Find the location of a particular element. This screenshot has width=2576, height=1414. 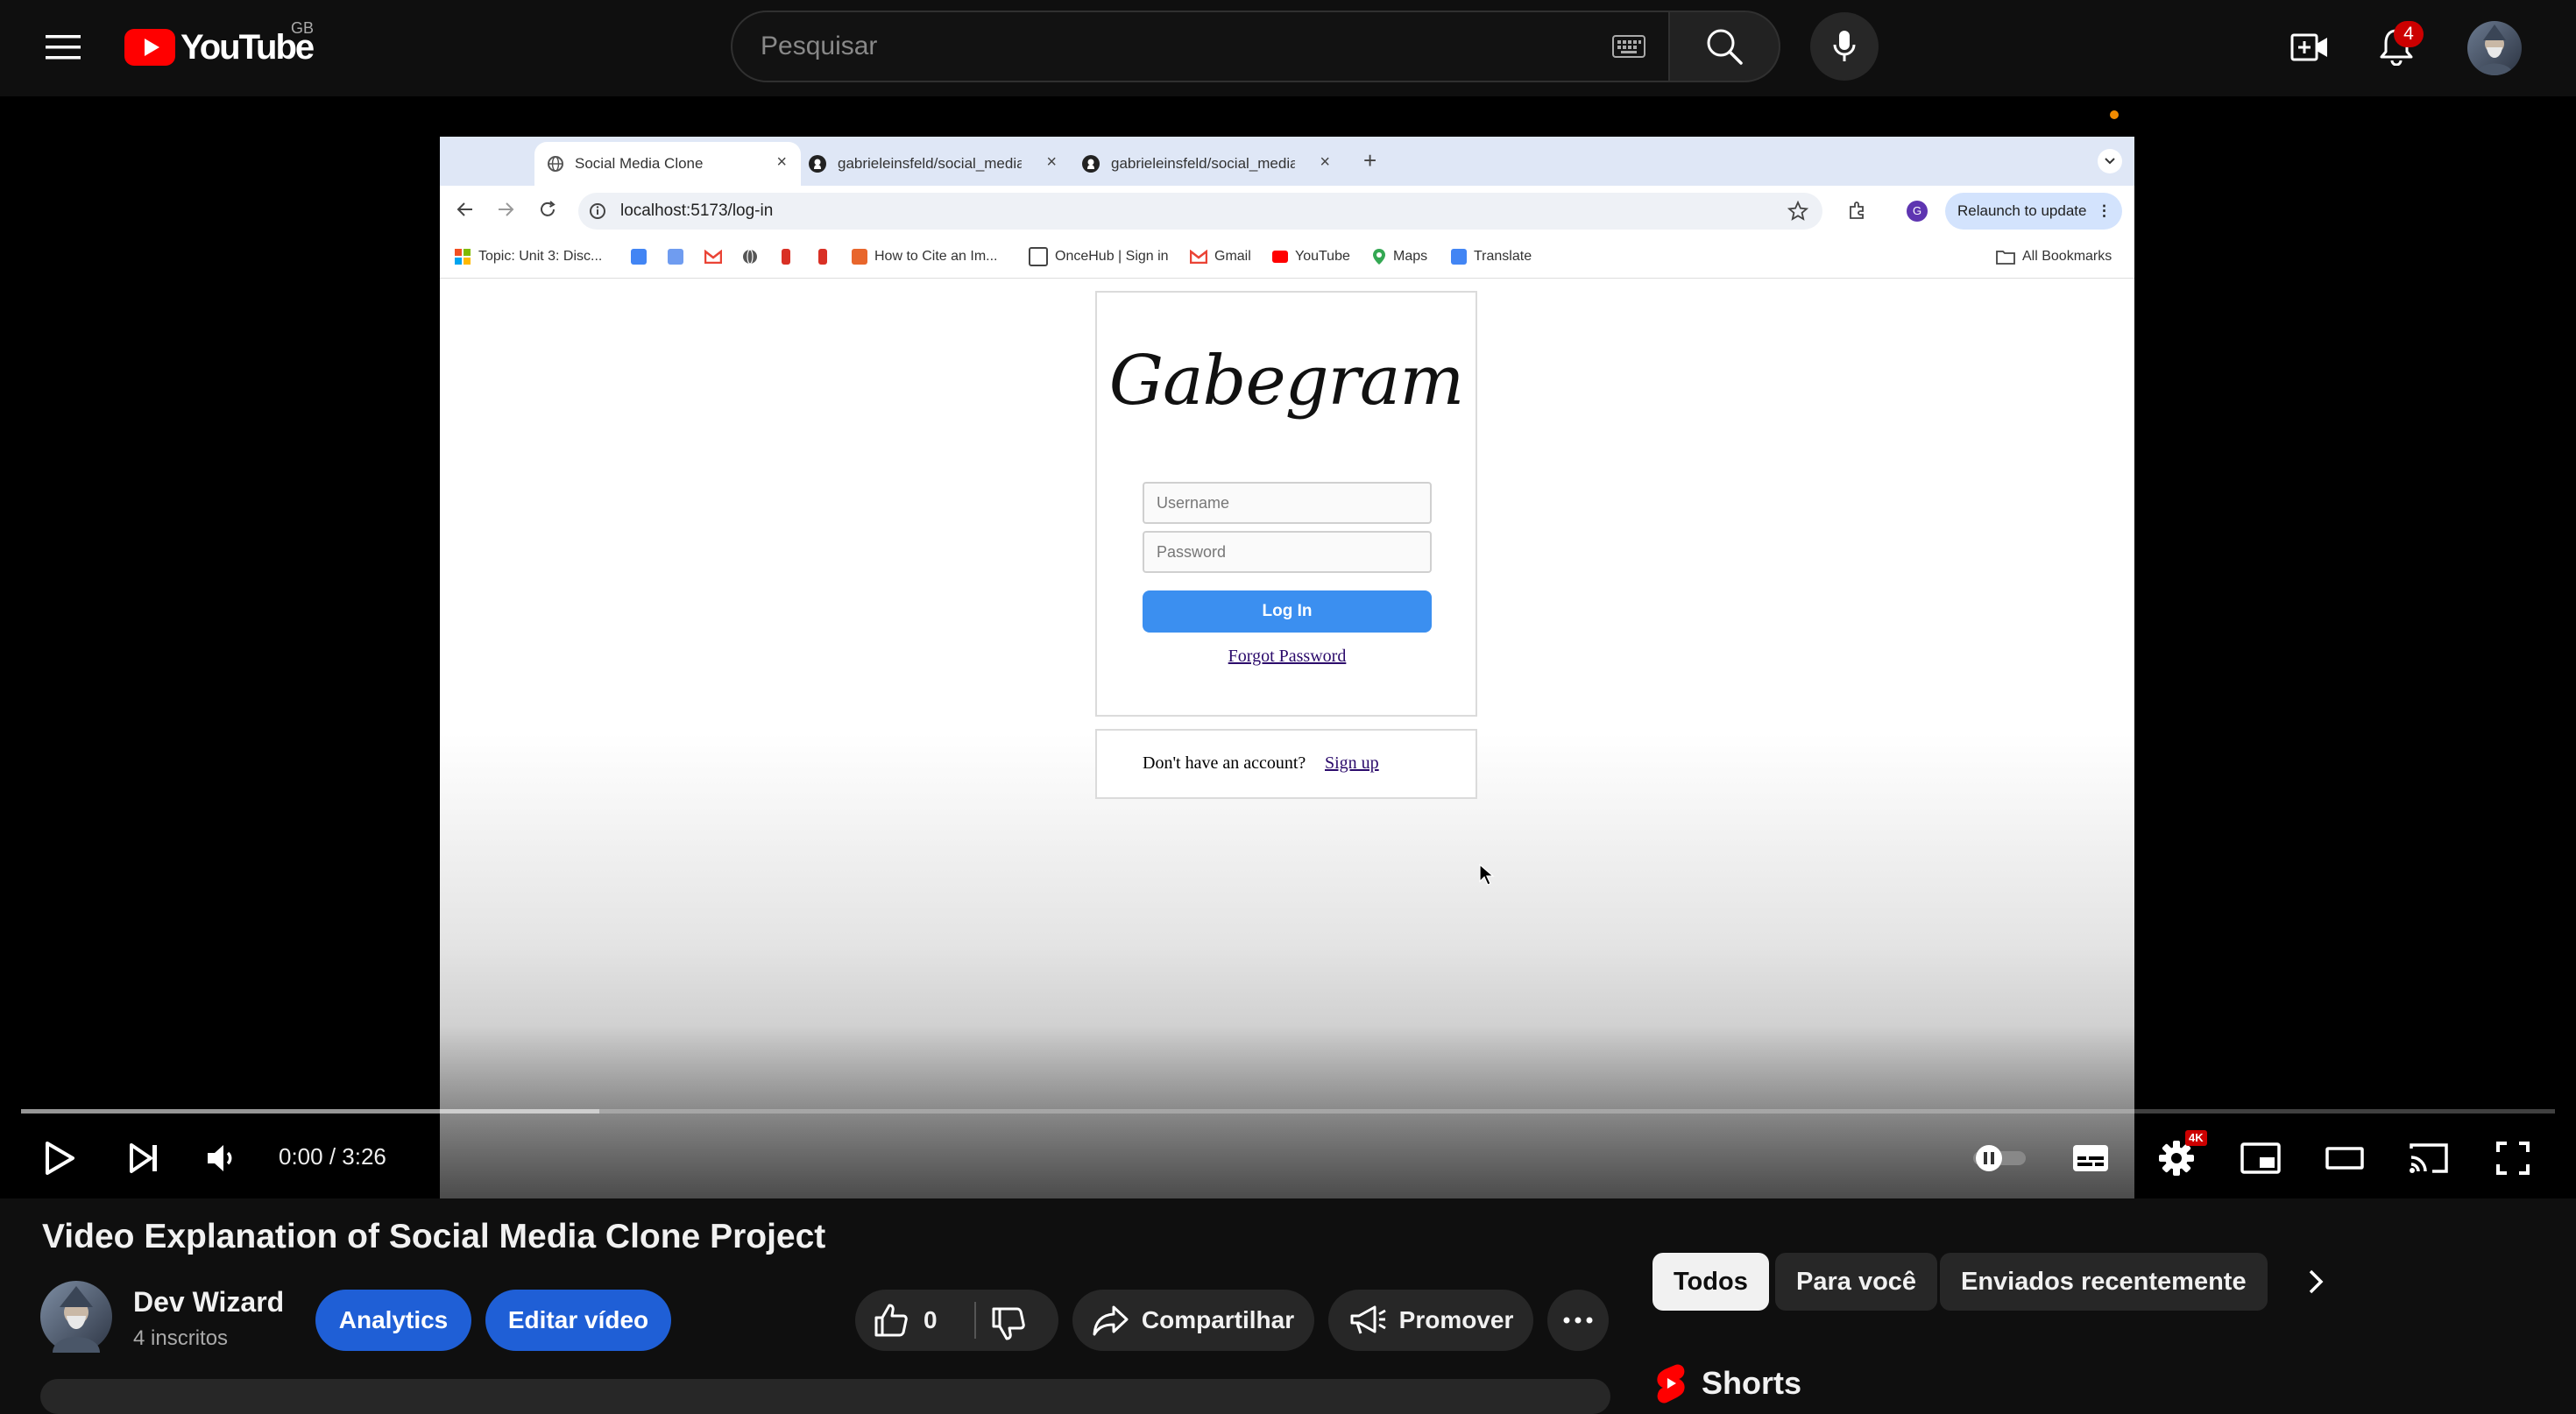

next-button is located at coordinates (144, 1158).